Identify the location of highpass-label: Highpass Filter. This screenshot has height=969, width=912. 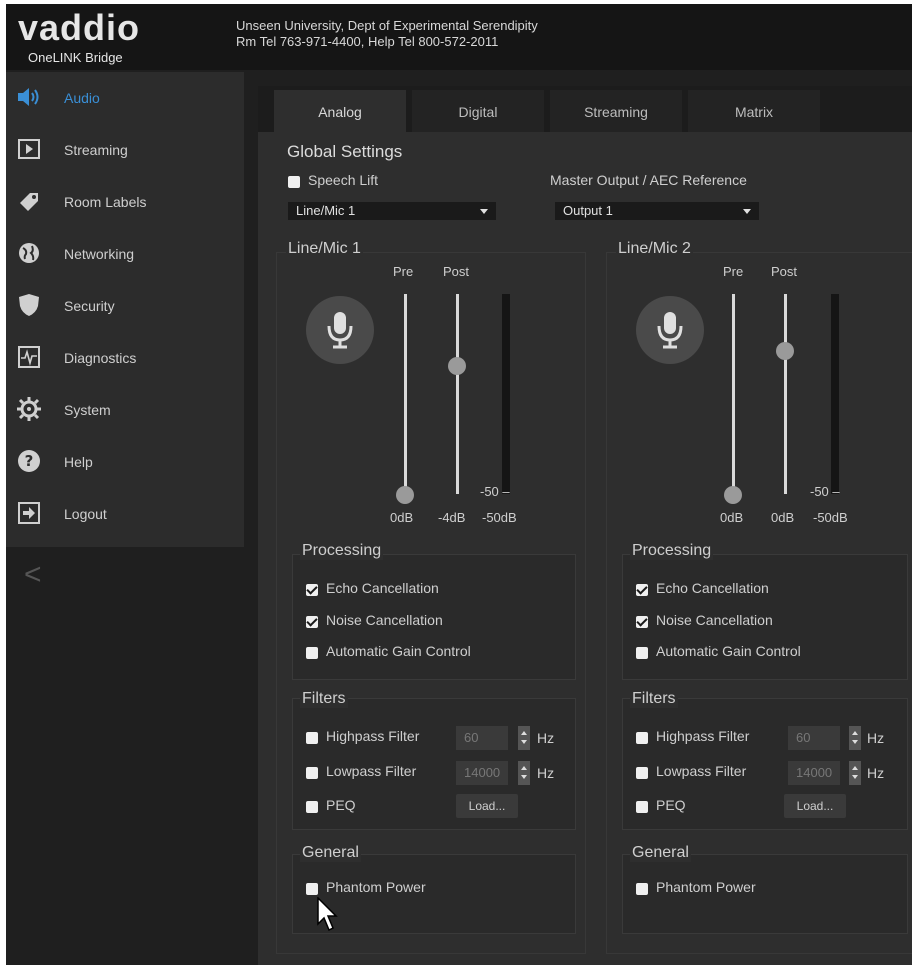
(373, 736).